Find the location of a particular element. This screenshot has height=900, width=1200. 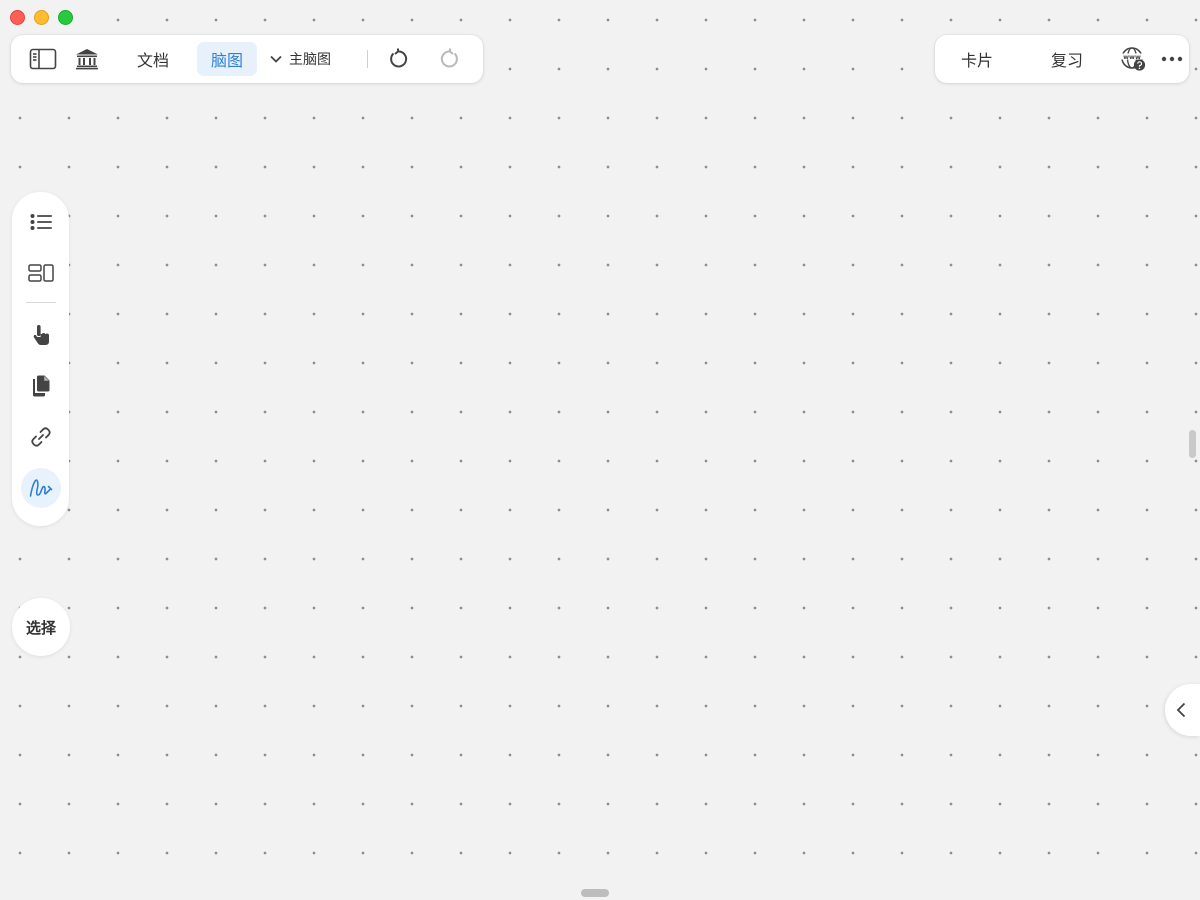

undo-button is located at coordinates (398, 59).